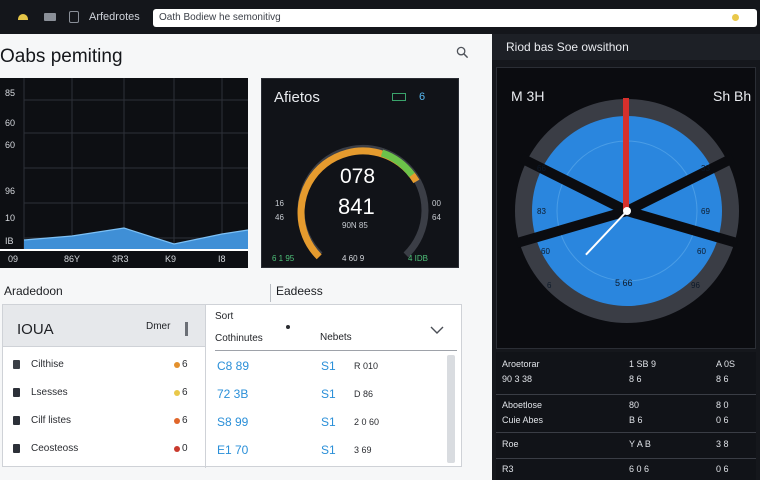  I want to click on sort-label: Sort, so click(224, 316).